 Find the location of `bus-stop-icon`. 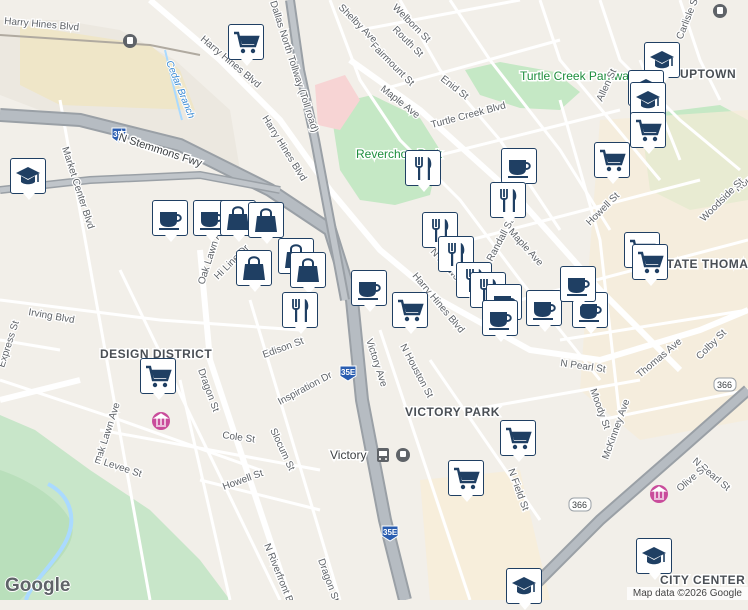

bus-stop-icon is located at coordinates (403, 455).